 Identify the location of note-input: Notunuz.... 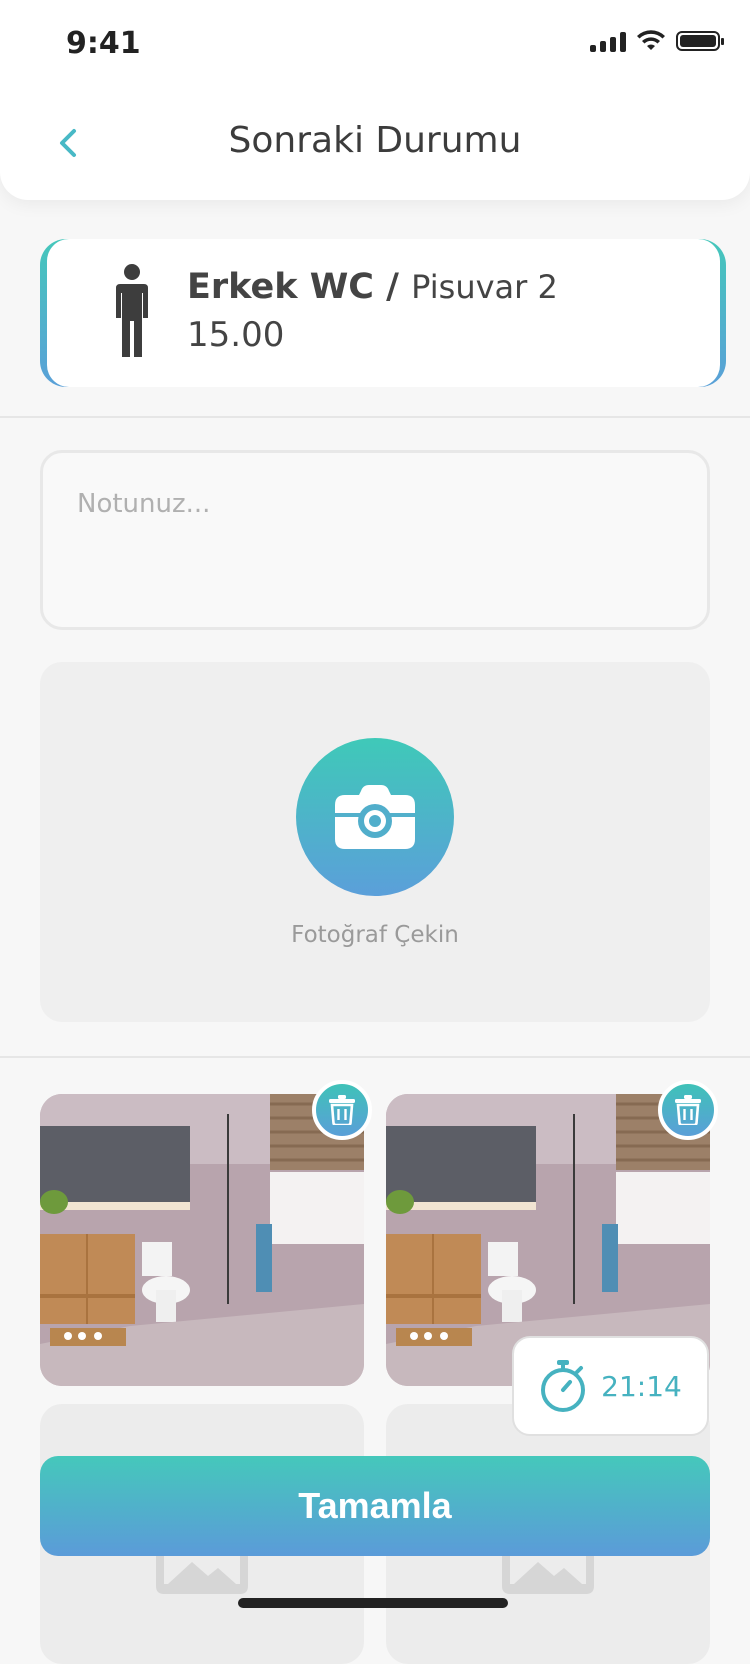
(375, 540).